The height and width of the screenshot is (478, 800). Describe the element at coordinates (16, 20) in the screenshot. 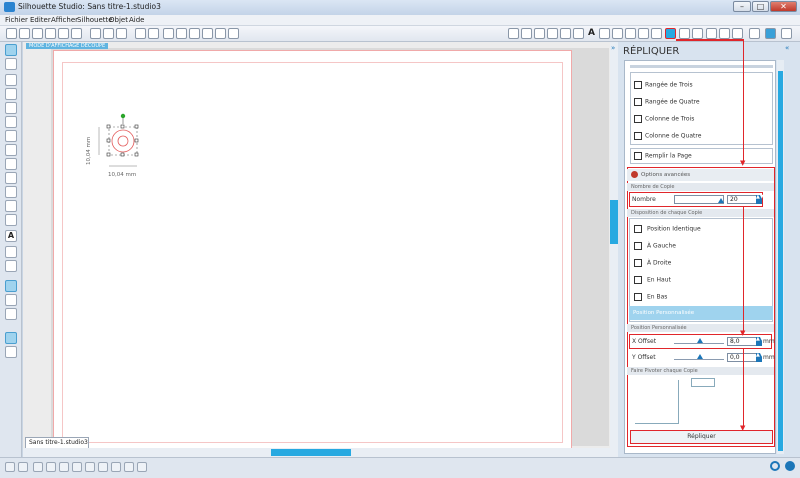

I see `menu-fichier: Fichier` at that location.